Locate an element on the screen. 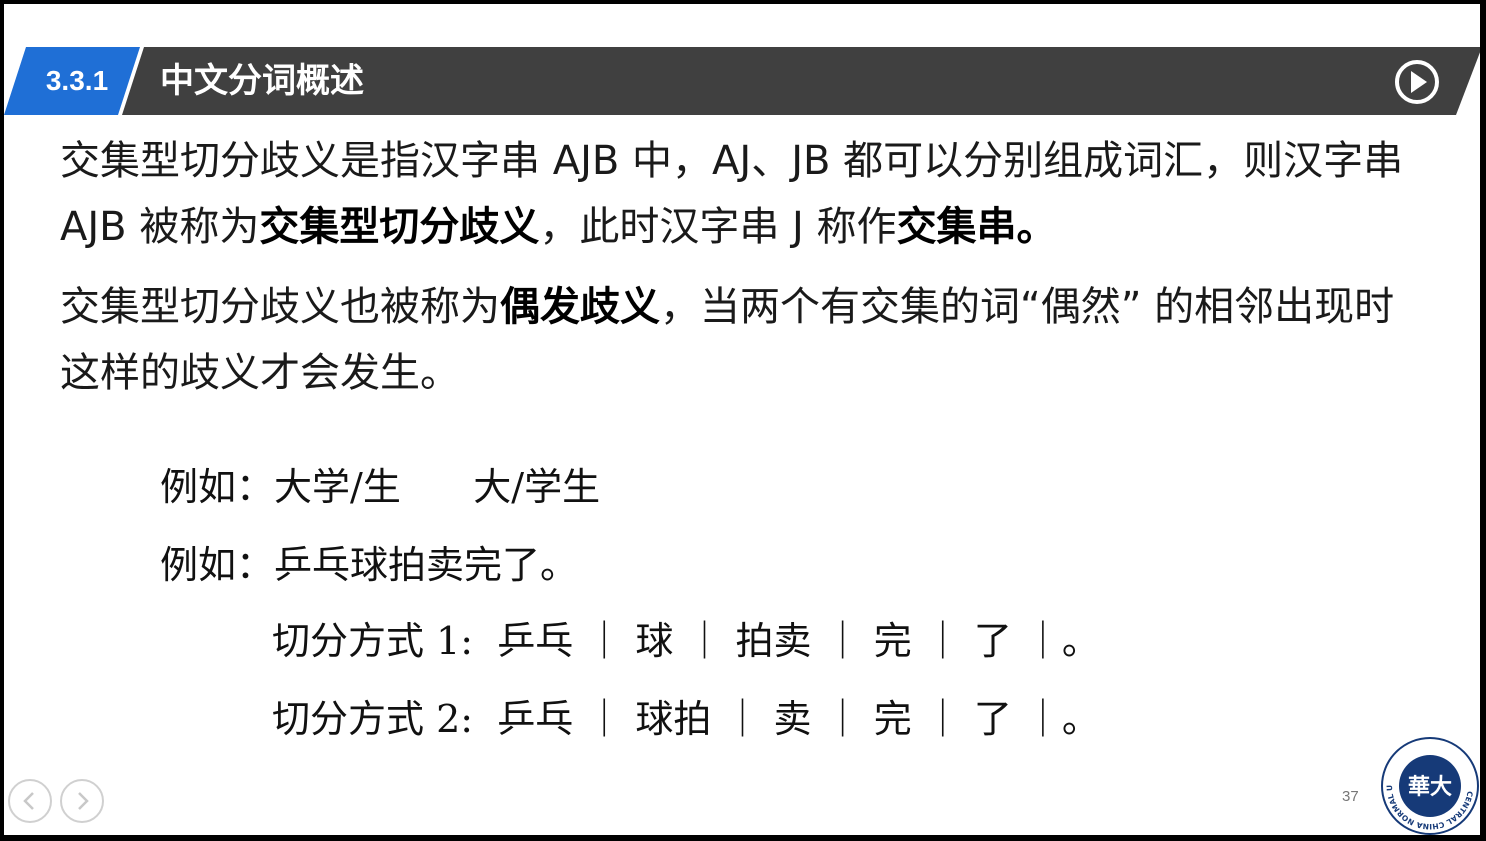  chevron-left-icon is located at coordinates (28, 801).